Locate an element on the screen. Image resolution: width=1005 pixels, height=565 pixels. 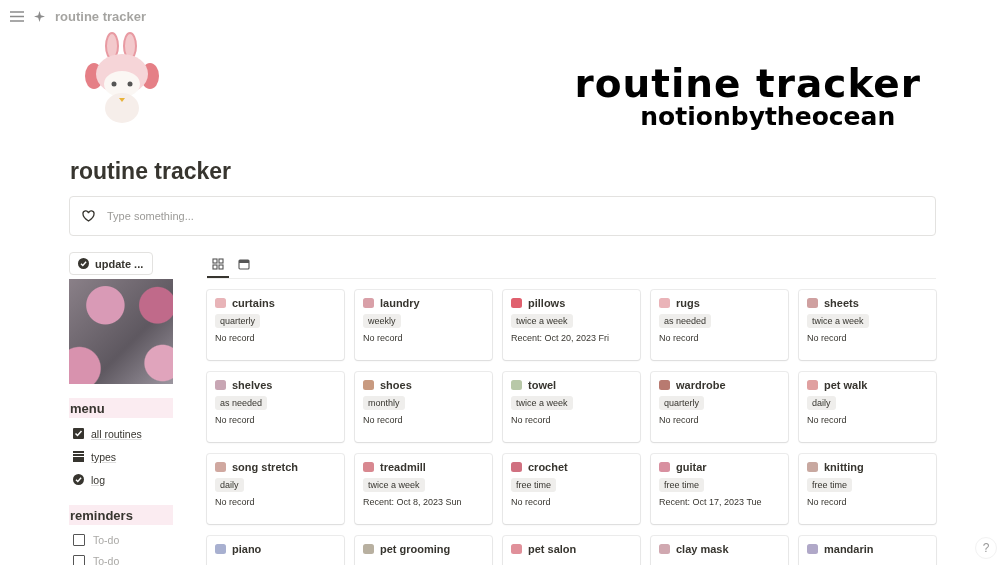
routine-card: shoes monthly No record is located at coordinates (423, 407).